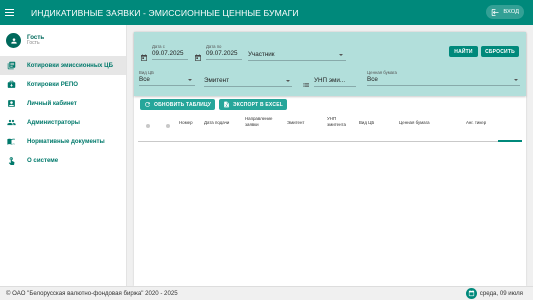  Describe the element at coordinates (168, 53) in the screenshot. I see `date-from-field: 09.07.2025` at that location.